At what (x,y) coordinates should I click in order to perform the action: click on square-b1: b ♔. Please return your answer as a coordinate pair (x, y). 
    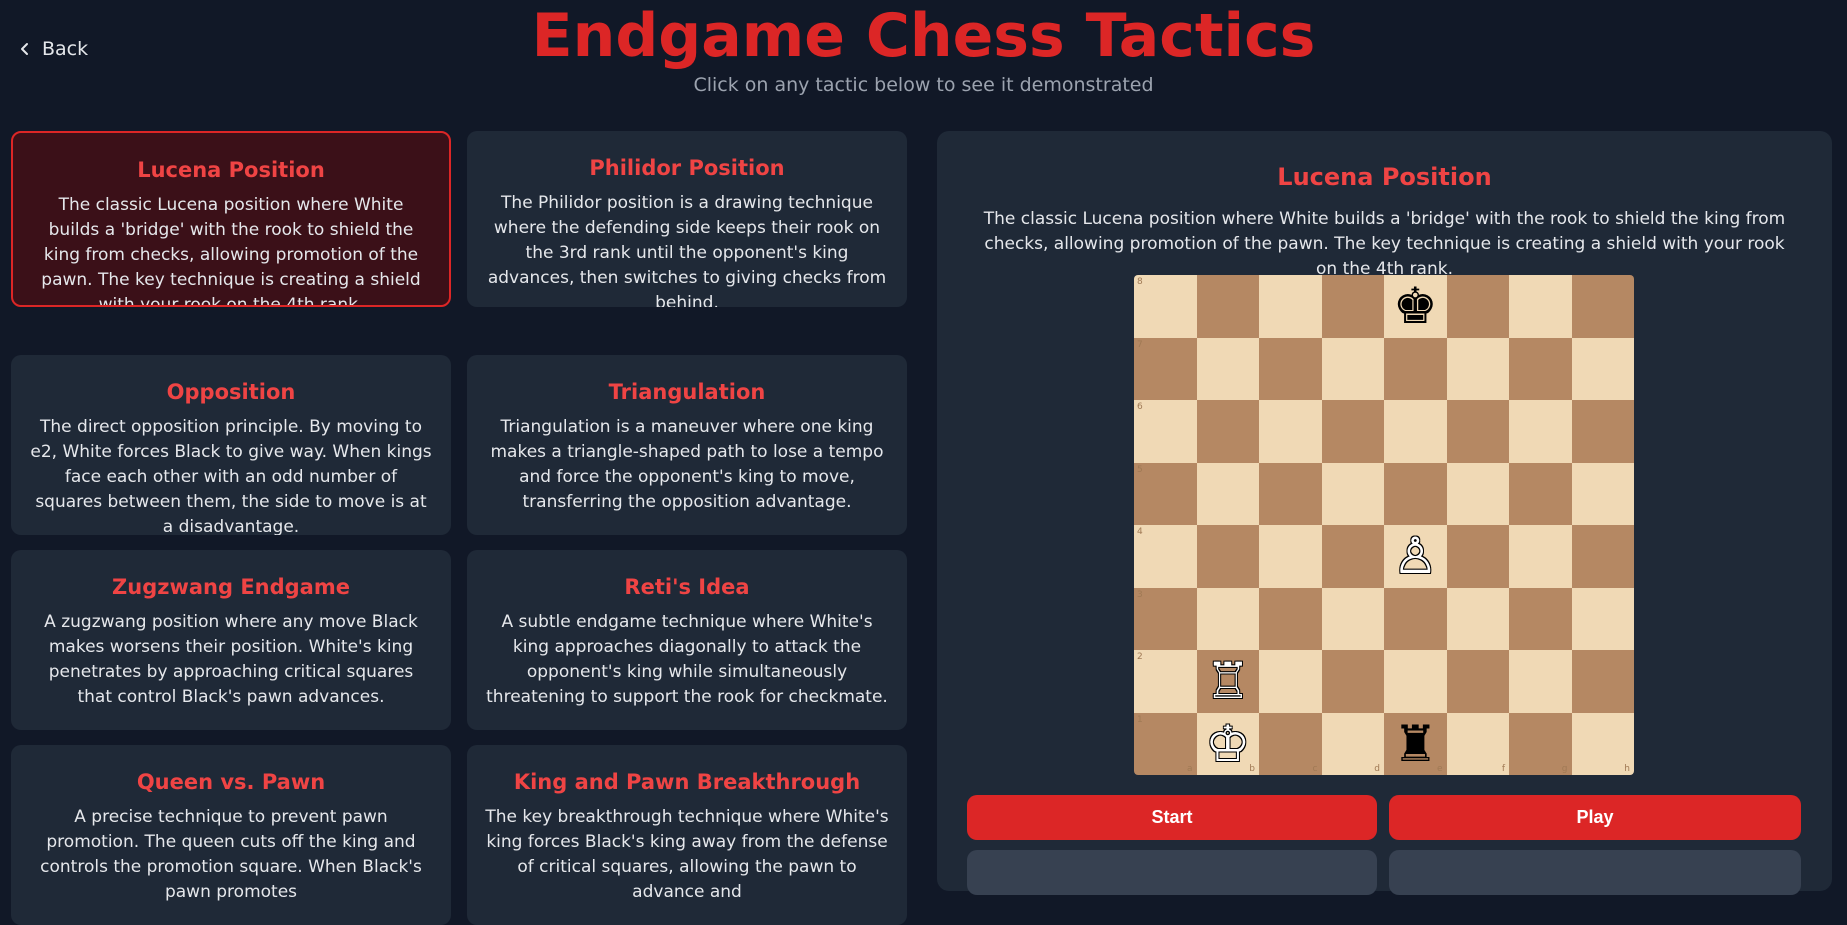
    Looking at the image, I should click on (1227, 743).